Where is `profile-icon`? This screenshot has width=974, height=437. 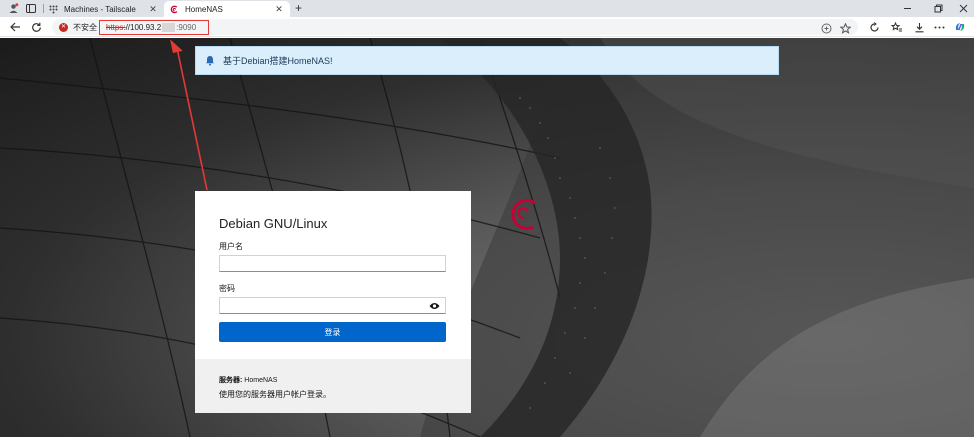
profile-icon is located at coordinates (13, 8).